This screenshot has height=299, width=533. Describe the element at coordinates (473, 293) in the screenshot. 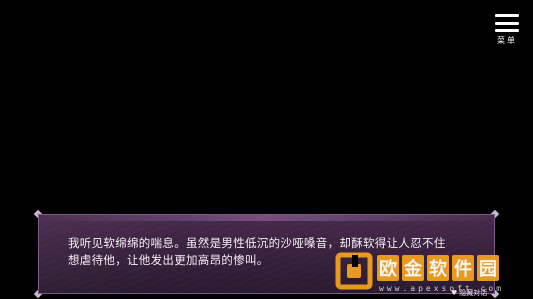

I see `hide-dialog-label: 隐藏对话` at that location.